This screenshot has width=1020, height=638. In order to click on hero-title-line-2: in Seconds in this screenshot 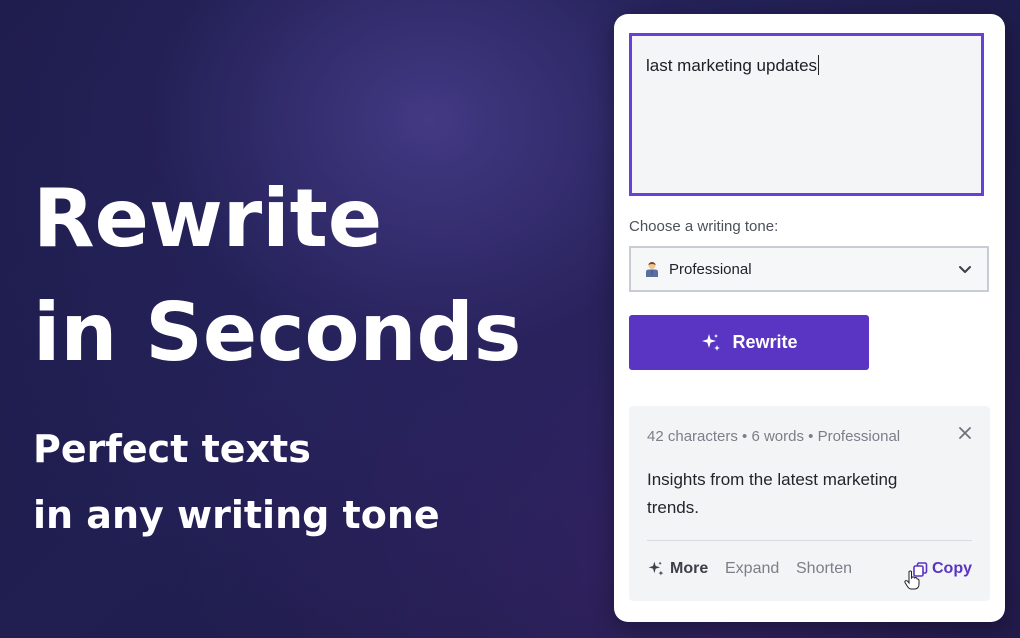, I will do `click(277, 332)`.